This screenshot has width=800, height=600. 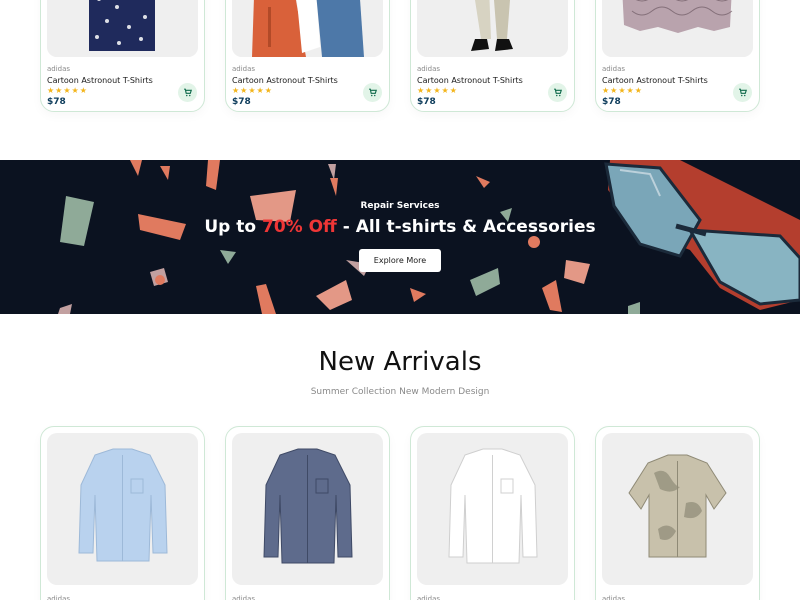 What do you see at coordinates (400, 206) in the screenshot?
I see `banner-kicker: Repair Services` at bounding box center [400, 206].